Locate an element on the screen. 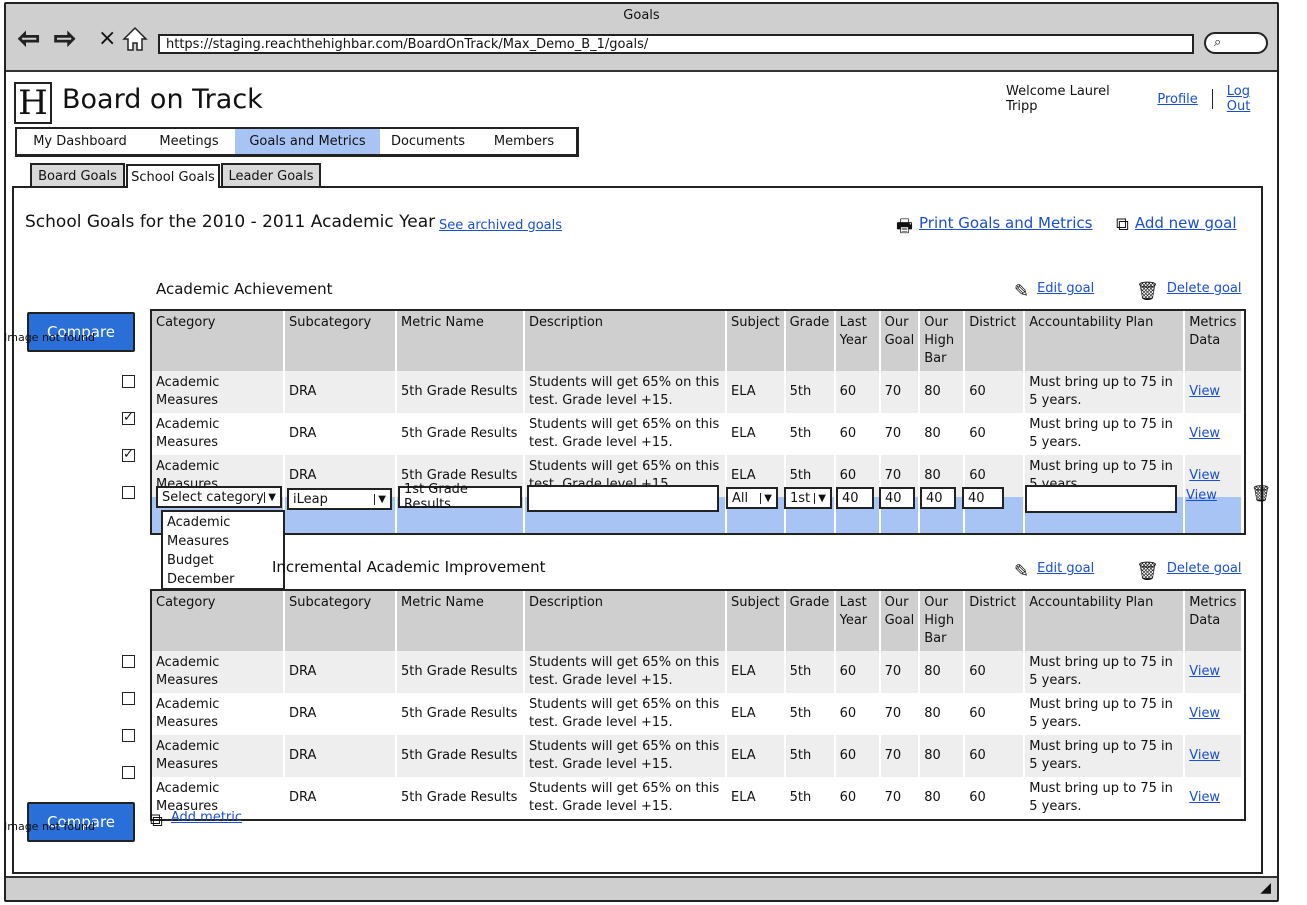 This screenshot has height=905, width=1307. grade-select: 1st ▼ is located at coordinates (808, 498).